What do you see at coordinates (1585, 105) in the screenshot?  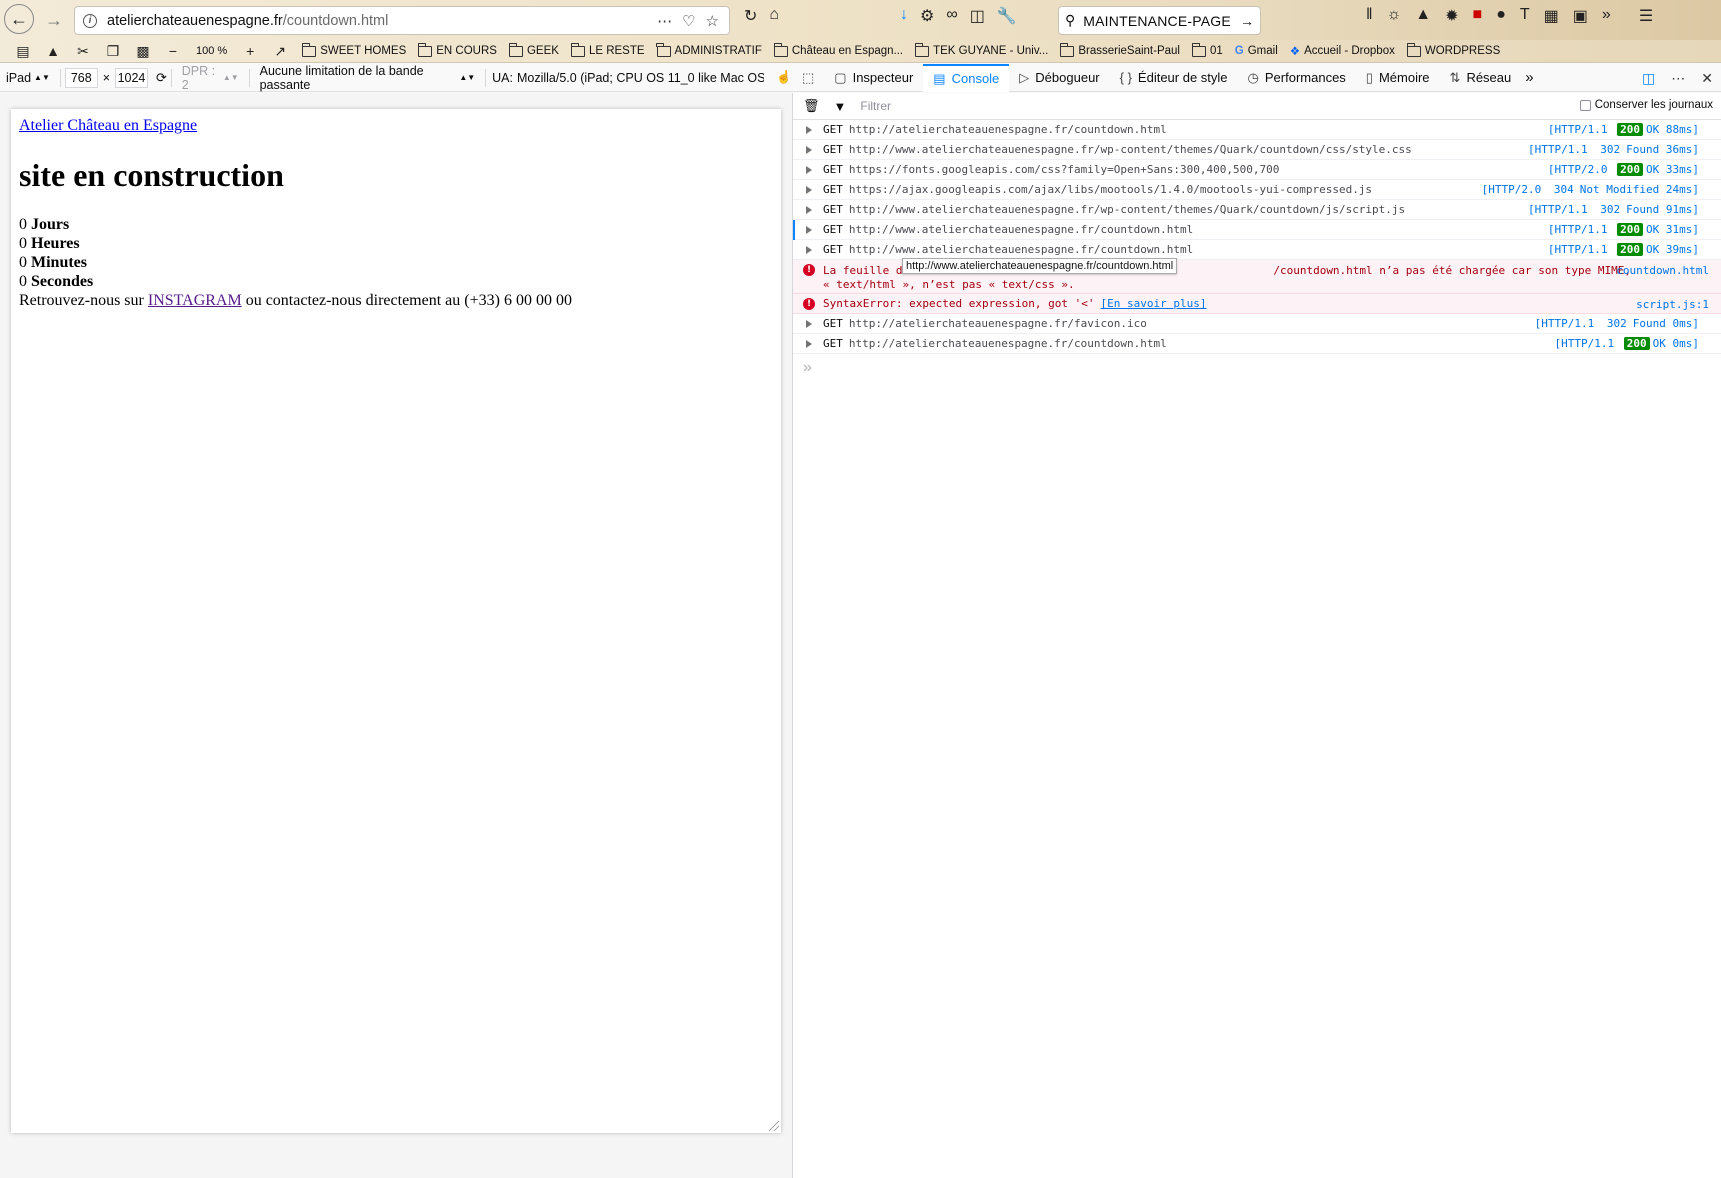 I see `preserve-logs-checkbox` at bounding box center [1585, 105].